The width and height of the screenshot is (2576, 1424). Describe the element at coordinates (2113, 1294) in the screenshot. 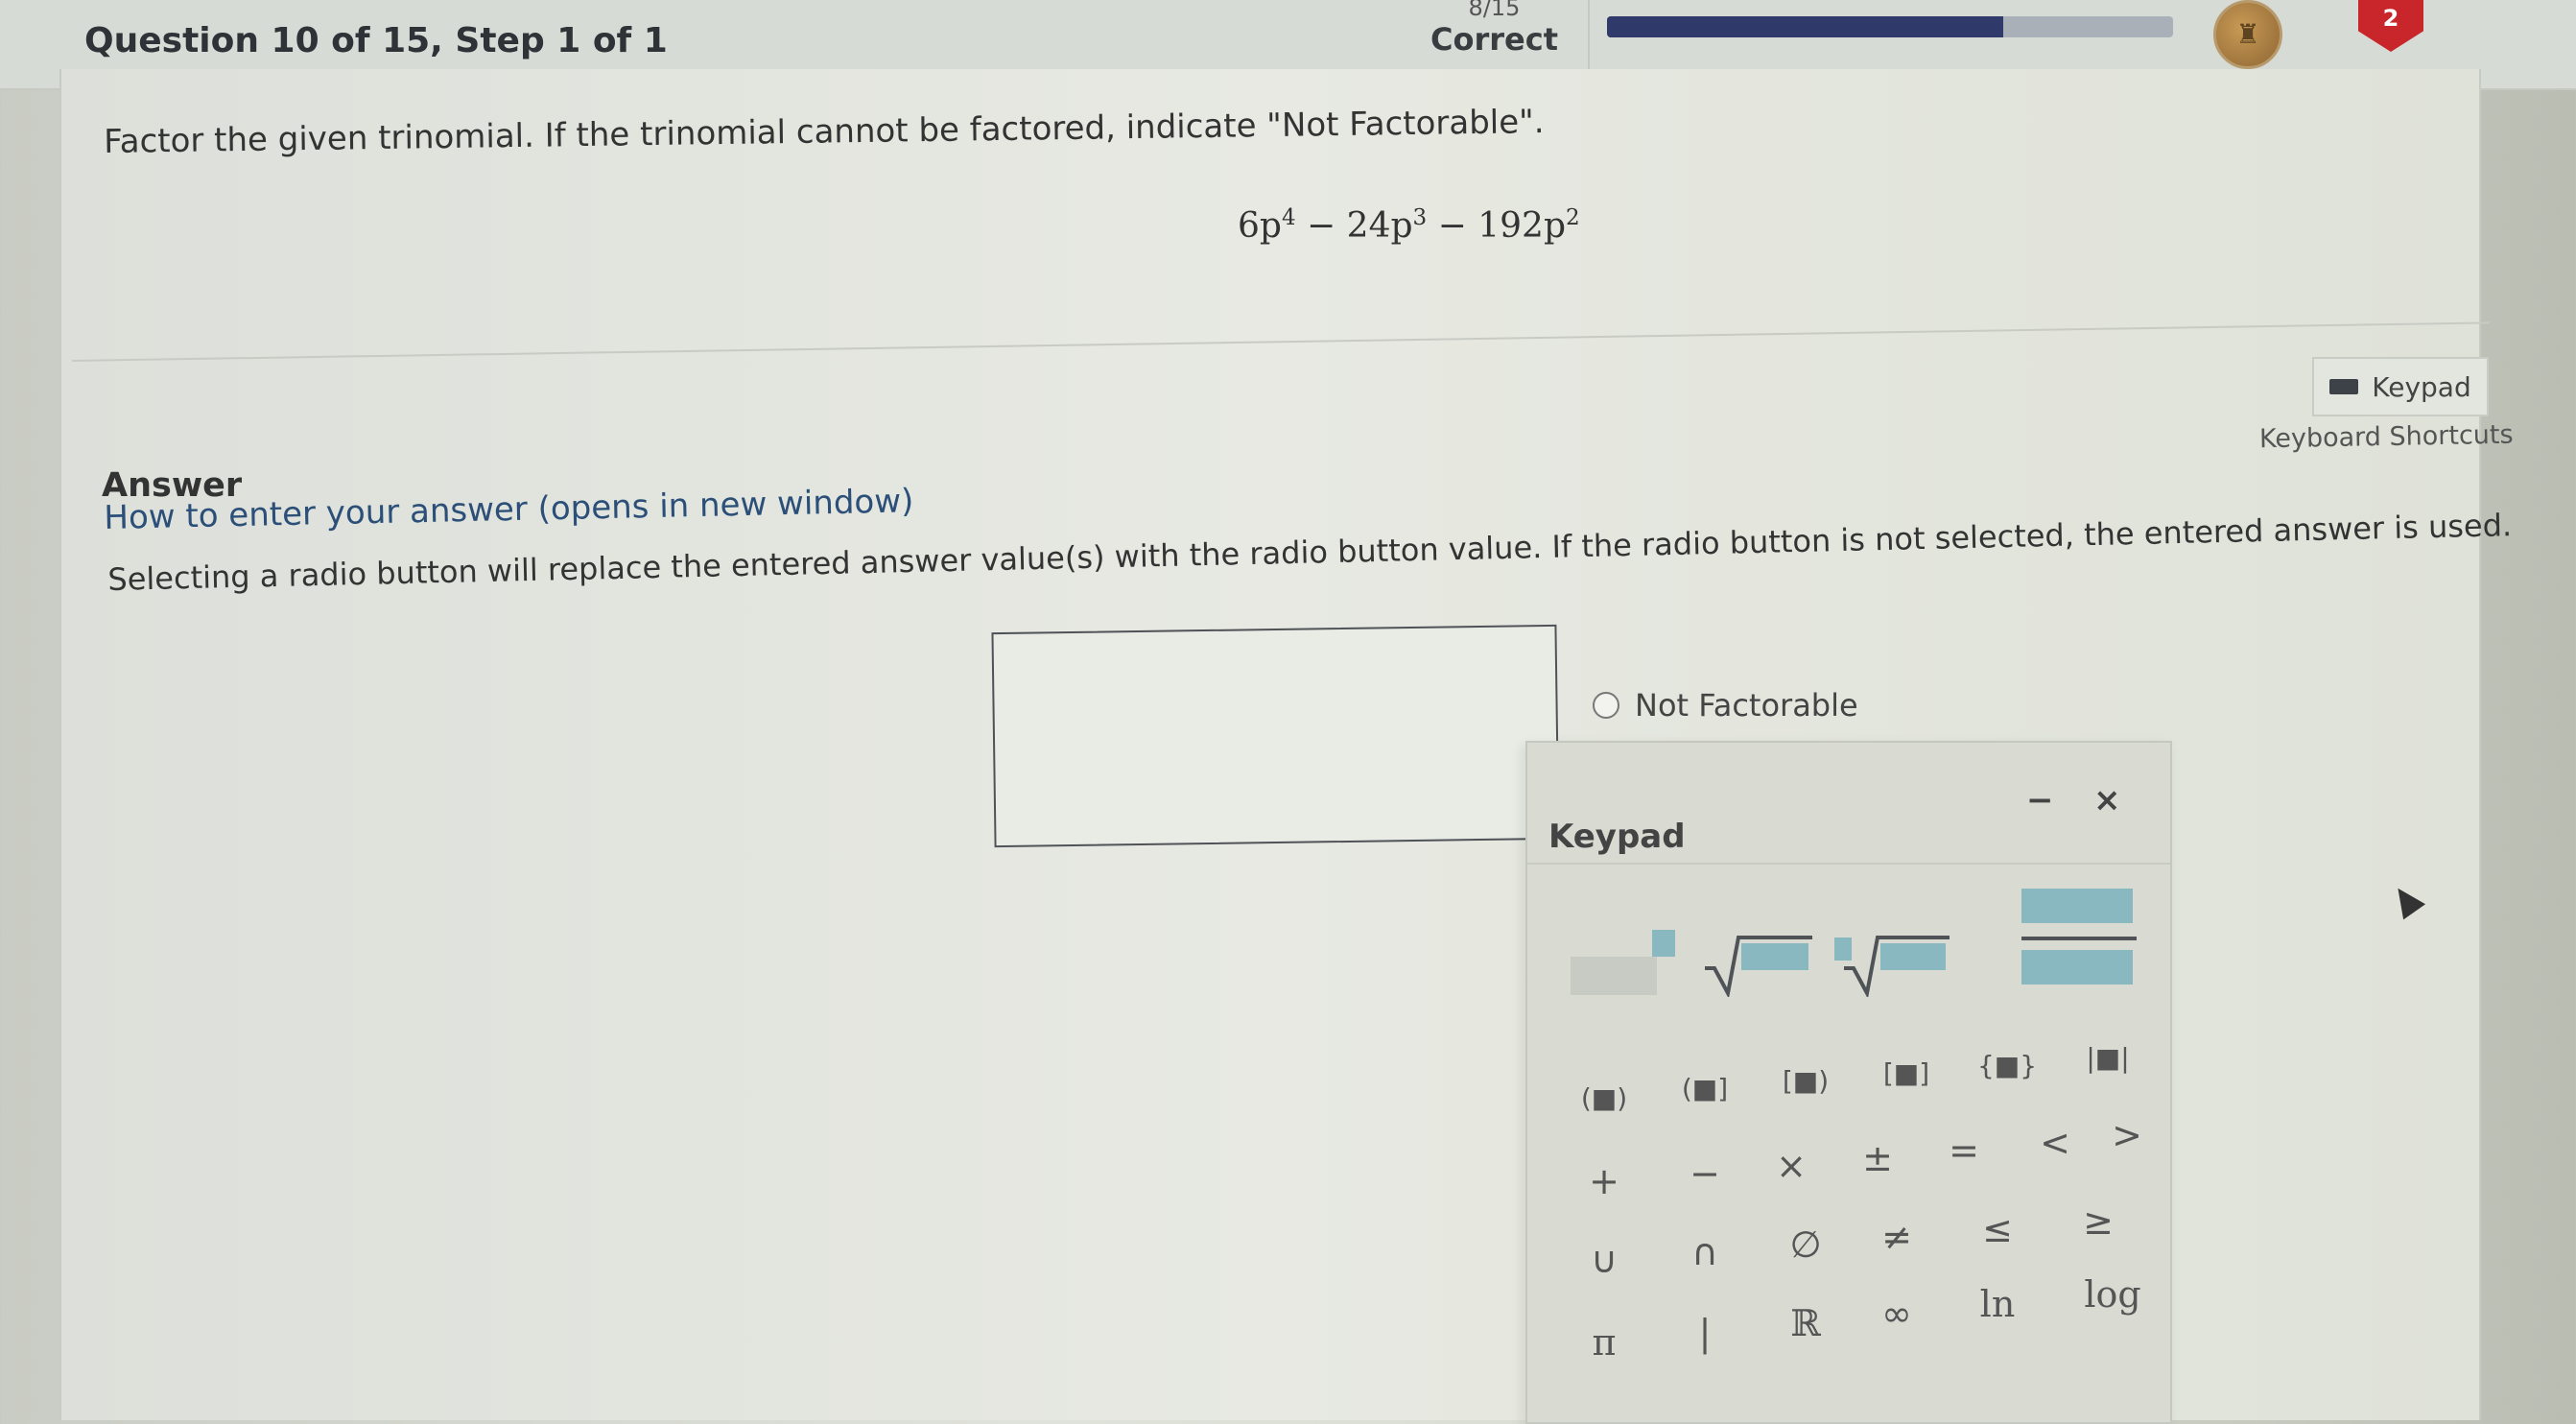

I see `log-button: log` at that location.